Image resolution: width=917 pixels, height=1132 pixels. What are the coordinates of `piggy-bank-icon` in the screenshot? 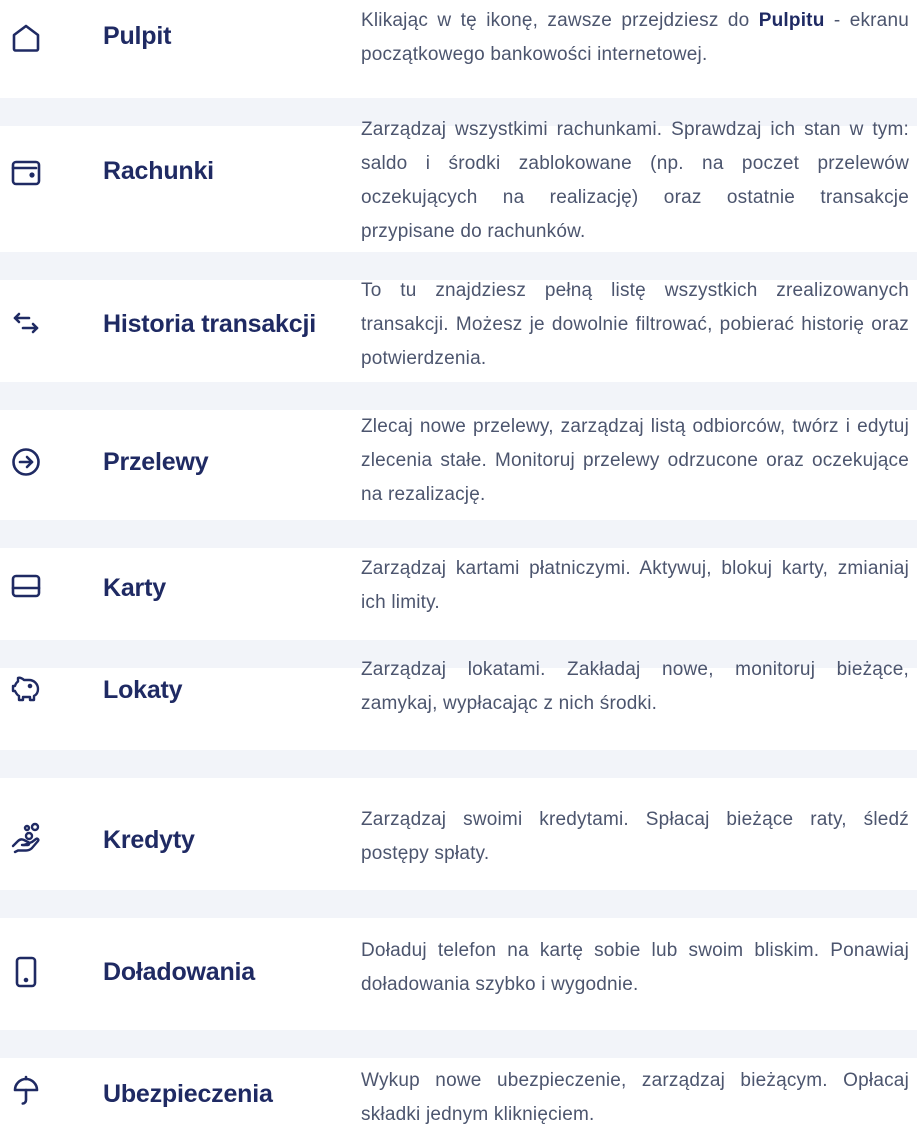 It's located at (26, 688).